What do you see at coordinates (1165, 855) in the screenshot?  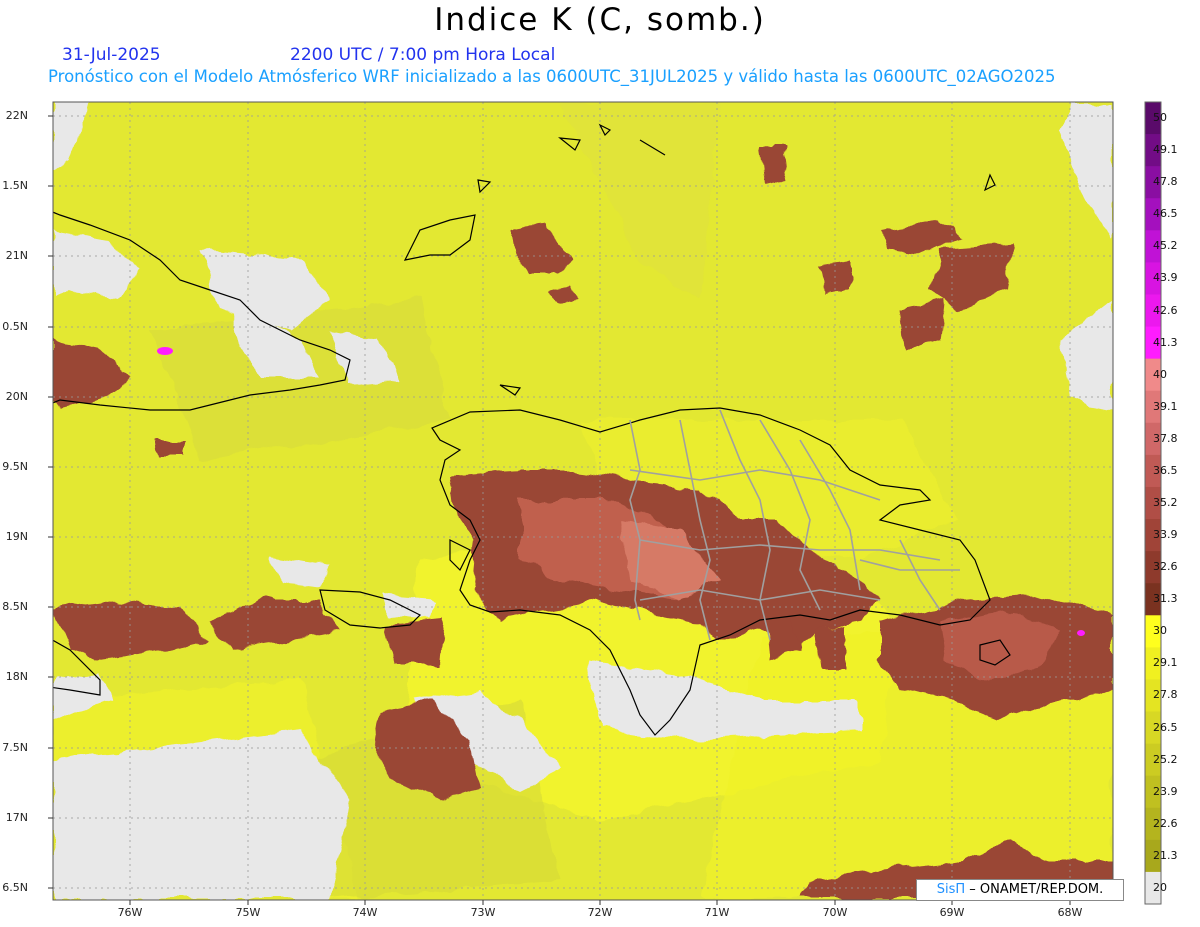 I see `colorbar-label: 21.3` at bounding box center [1165, 855].